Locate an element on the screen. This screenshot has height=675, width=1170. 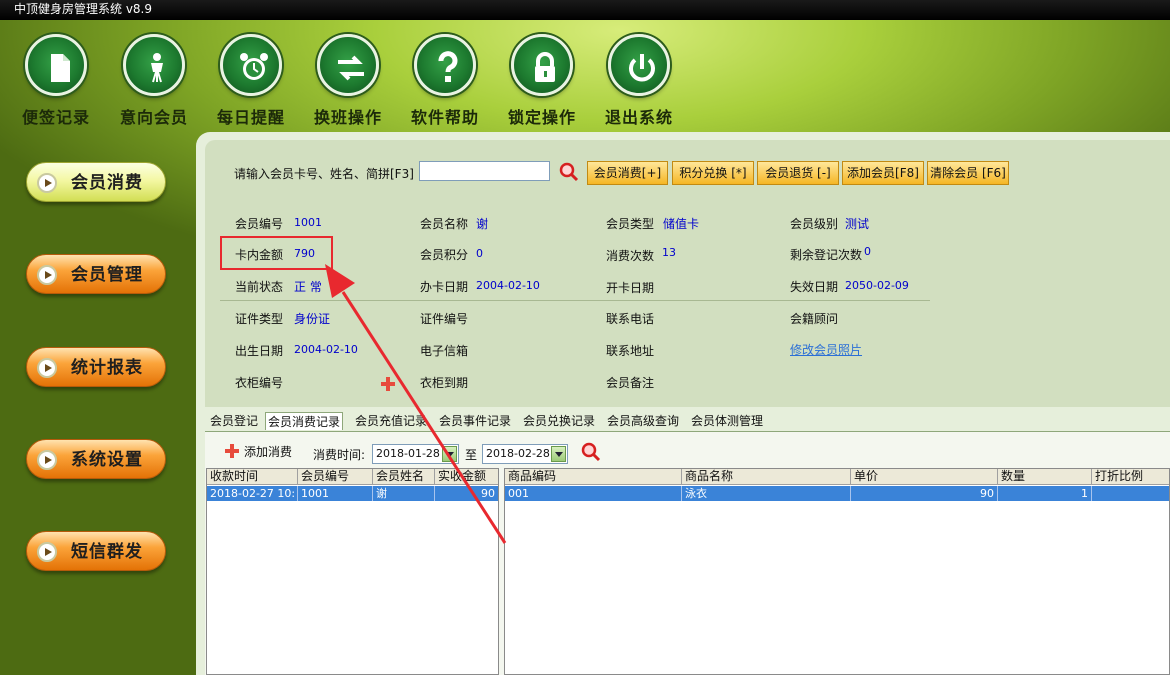
toolbar-help-button: 软件帮助 is located at coordinates (445, 81).